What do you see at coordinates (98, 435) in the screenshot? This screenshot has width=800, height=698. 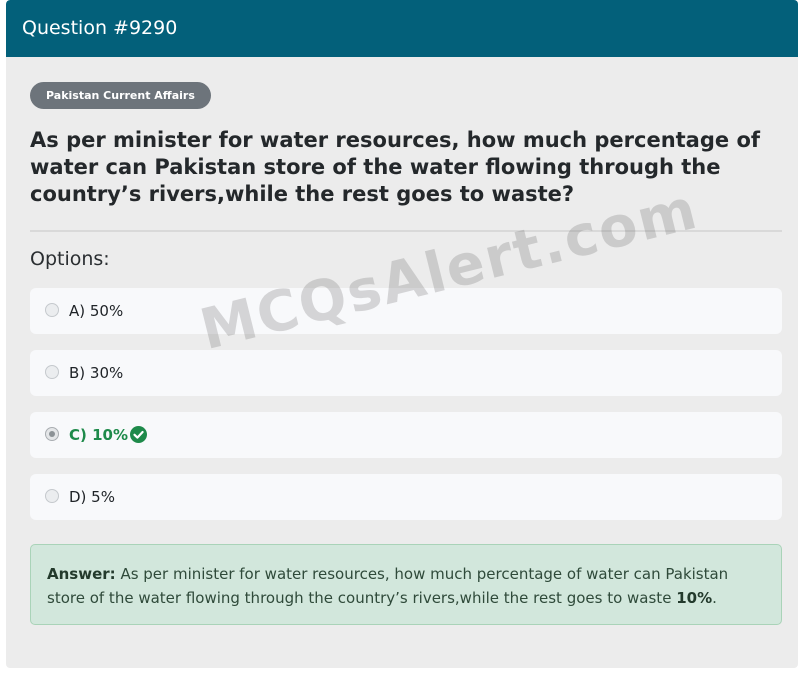 I see `option-label: C) 10%` at bounding box center [98, 435].